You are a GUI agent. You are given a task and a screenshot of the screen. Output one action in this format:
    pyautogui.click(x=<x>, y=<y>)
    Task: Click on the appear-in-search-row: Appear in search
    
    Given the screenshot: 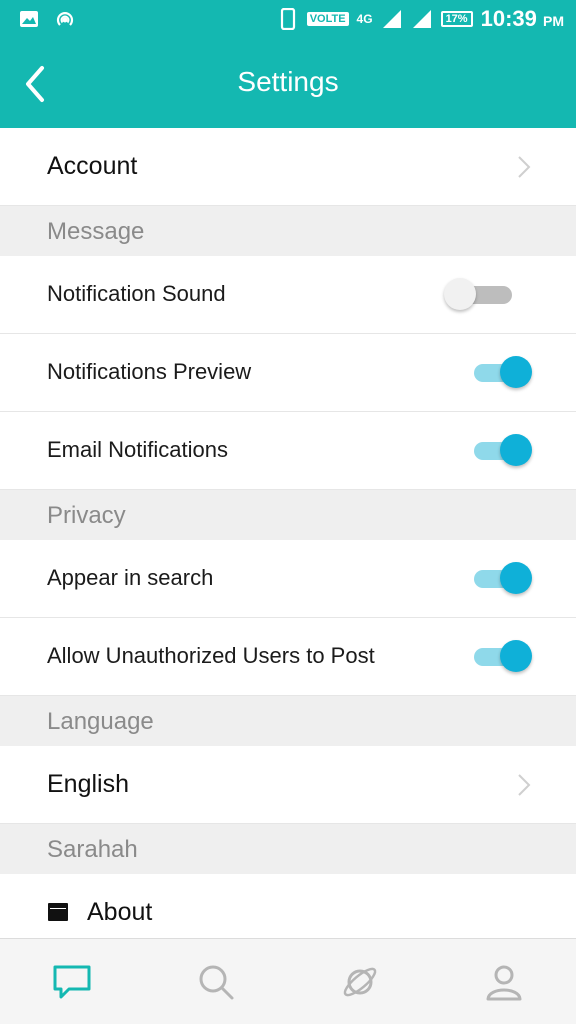 What is the action you would take?
    pyautogui.click(x=288, y=579)
    